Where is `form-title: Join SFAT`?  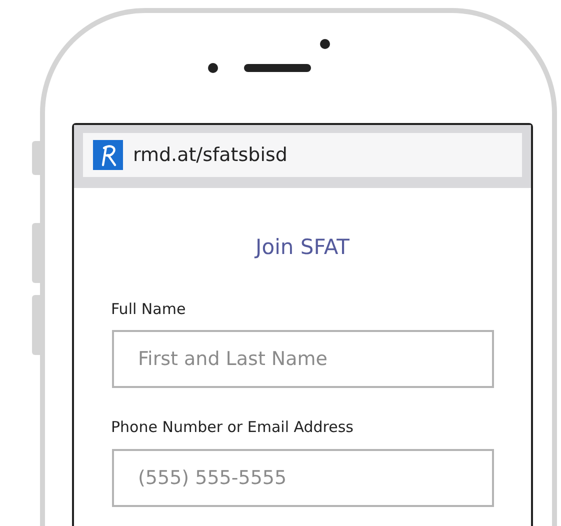
form-title: Join SFAT is located at coordinates (301, 247).